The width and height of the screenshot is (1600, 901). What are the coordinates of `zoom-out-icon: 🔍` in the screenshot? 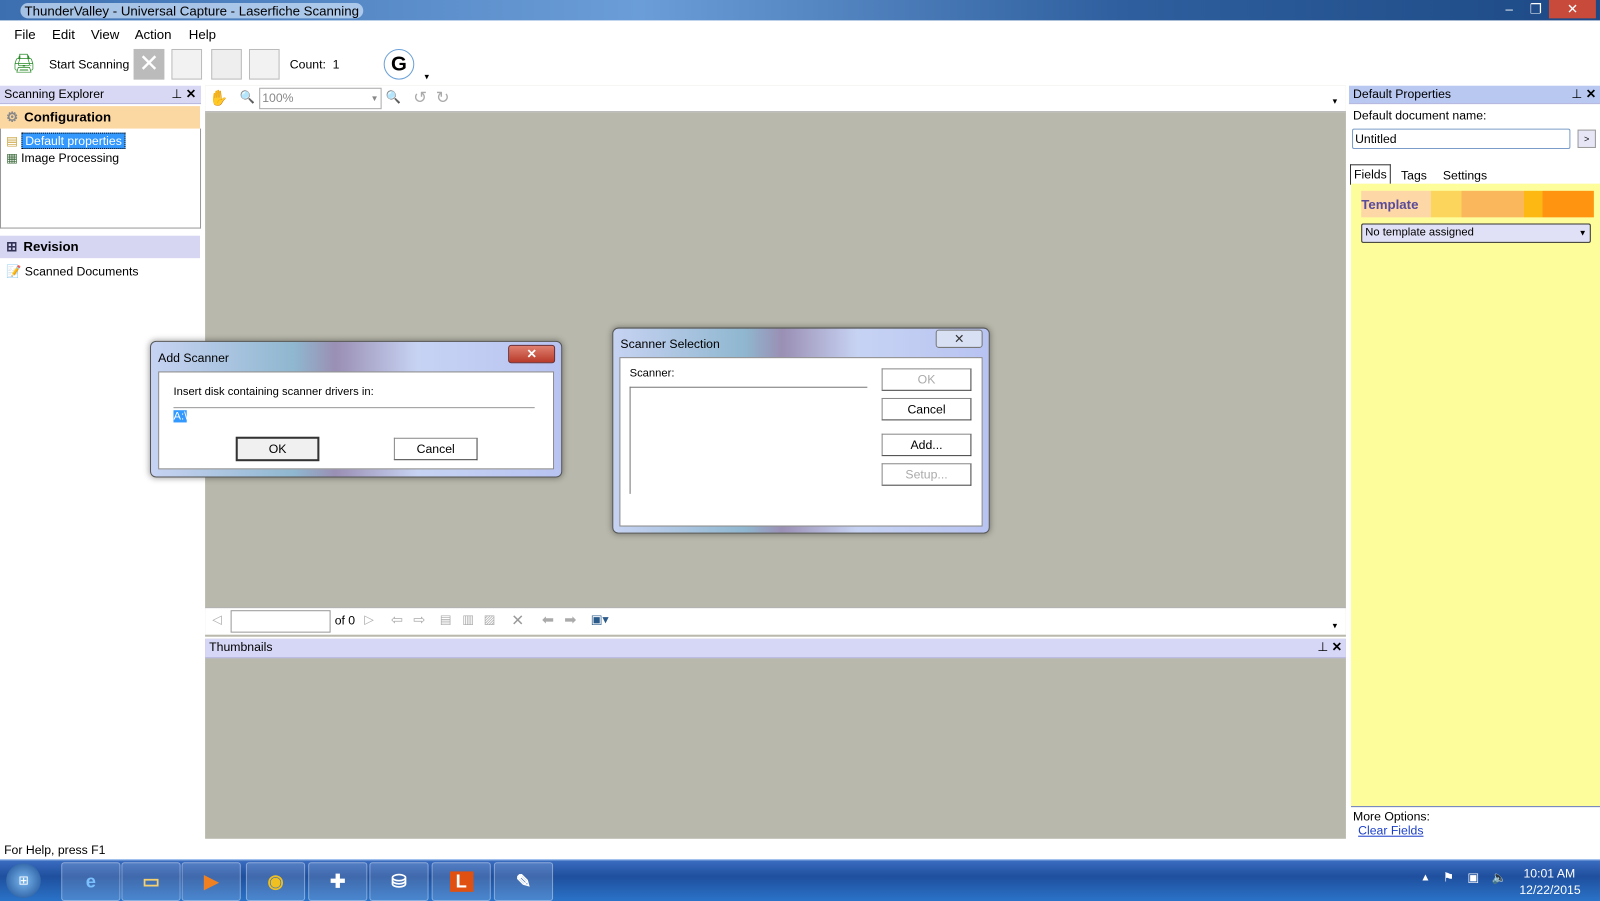 It's located at (393, 97).